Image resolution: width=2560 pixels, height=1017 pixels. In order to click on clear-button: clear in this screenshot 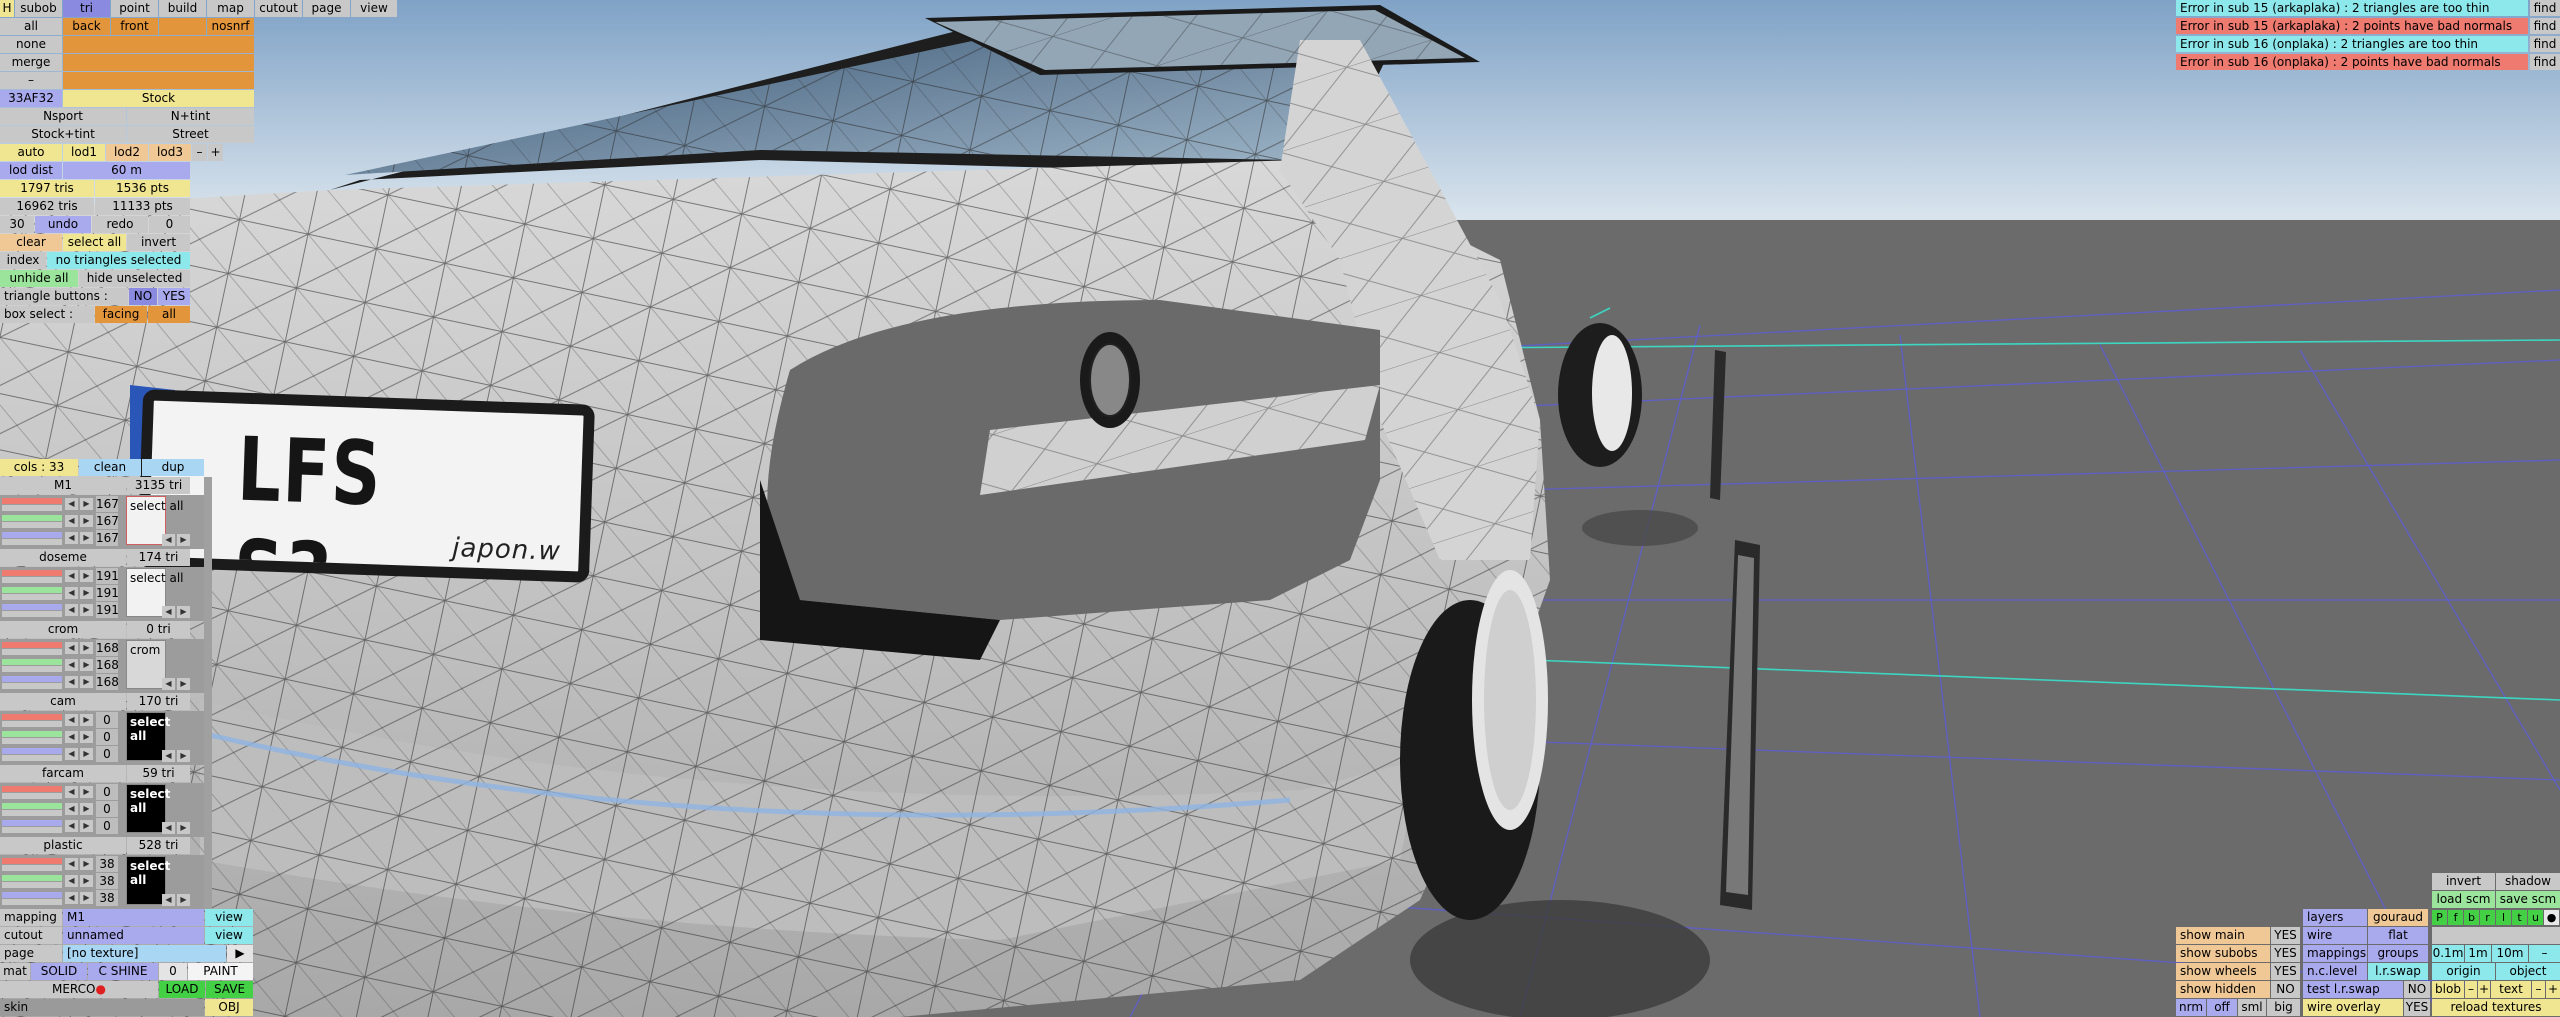, I will do `click(31, 242)`.